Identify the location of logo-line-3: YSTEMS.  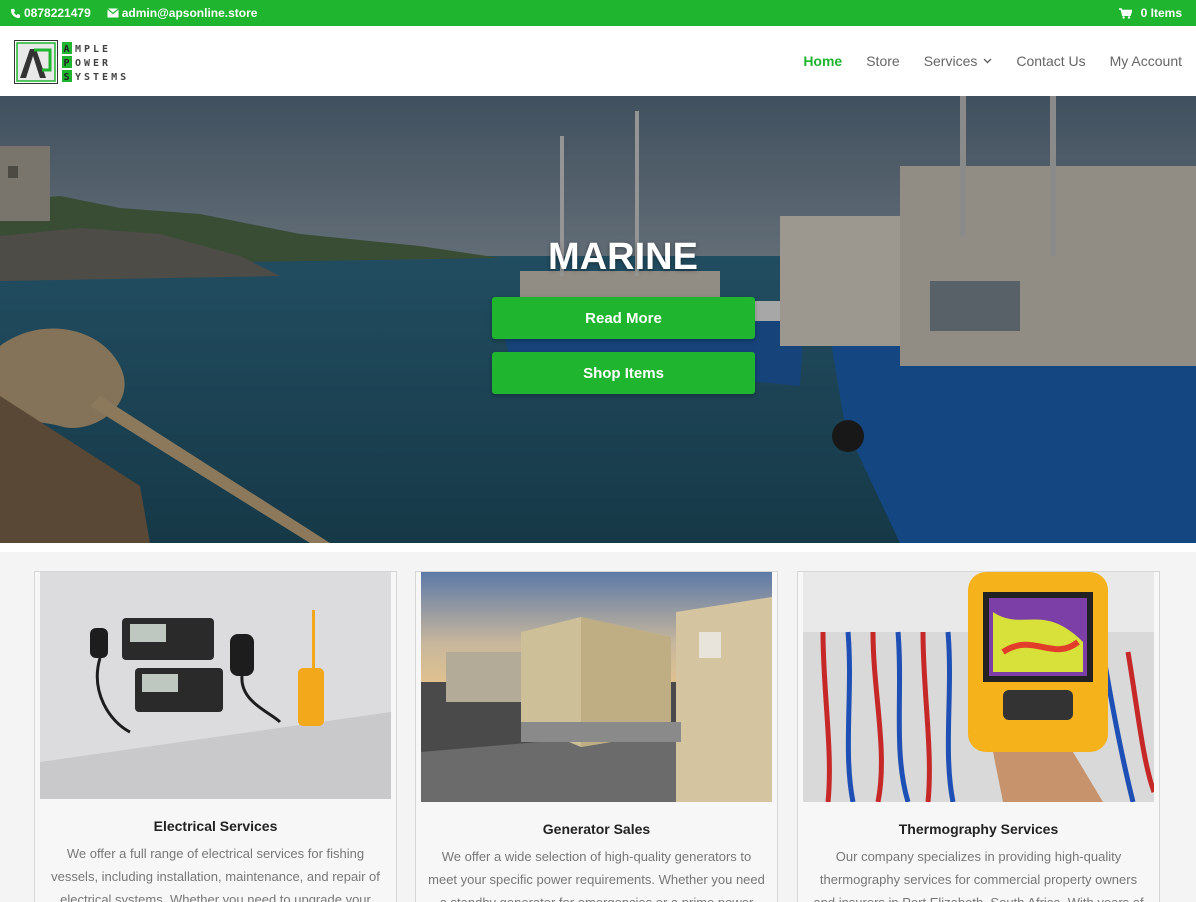
(102, 77).